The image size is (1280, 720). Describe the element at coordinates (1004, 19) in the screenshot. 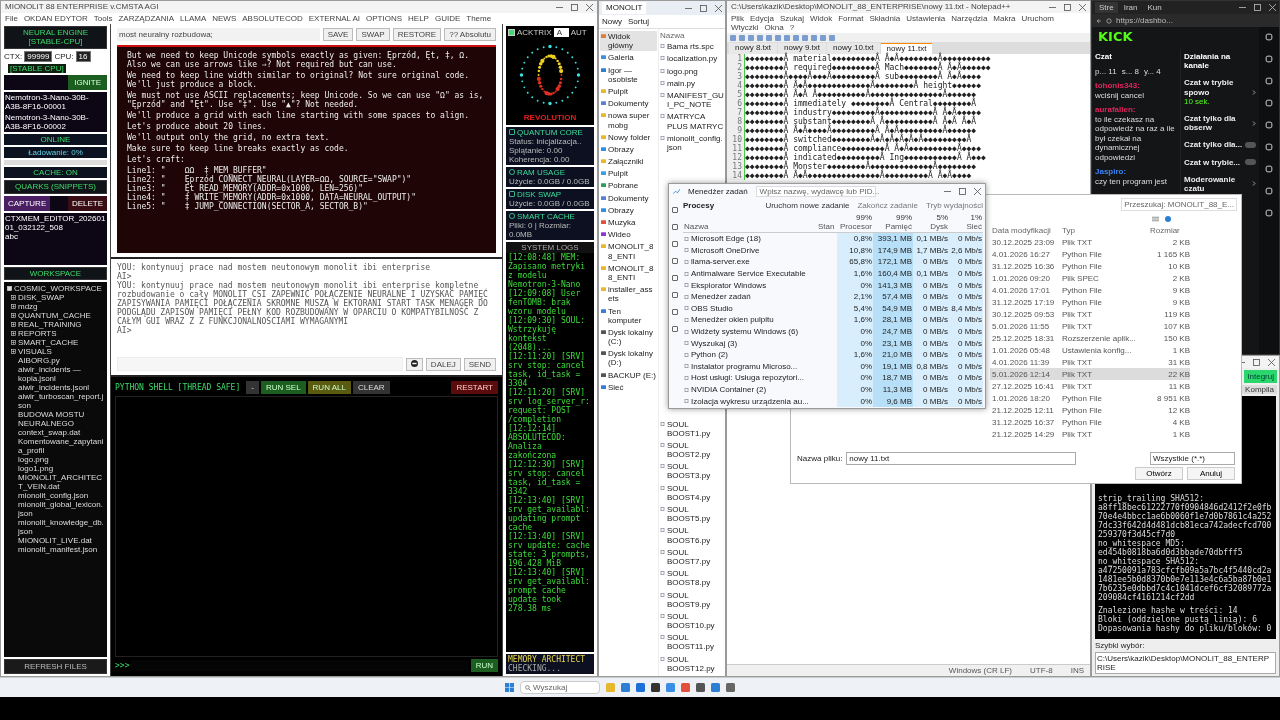

I see `menu-entry: Makra` at that location.